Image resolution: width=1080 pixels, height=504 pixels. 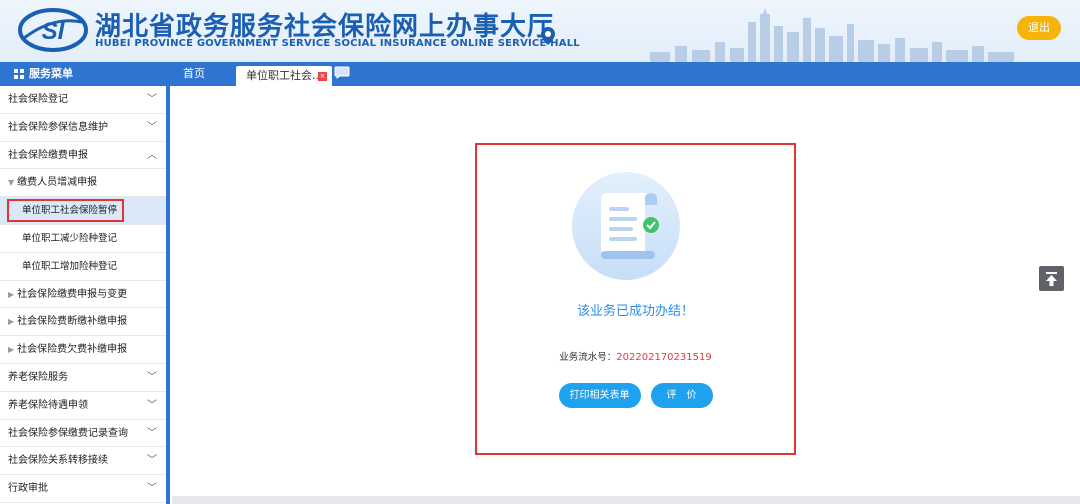 I want to click on selection-highlight-box, so click(x=65, y=211).